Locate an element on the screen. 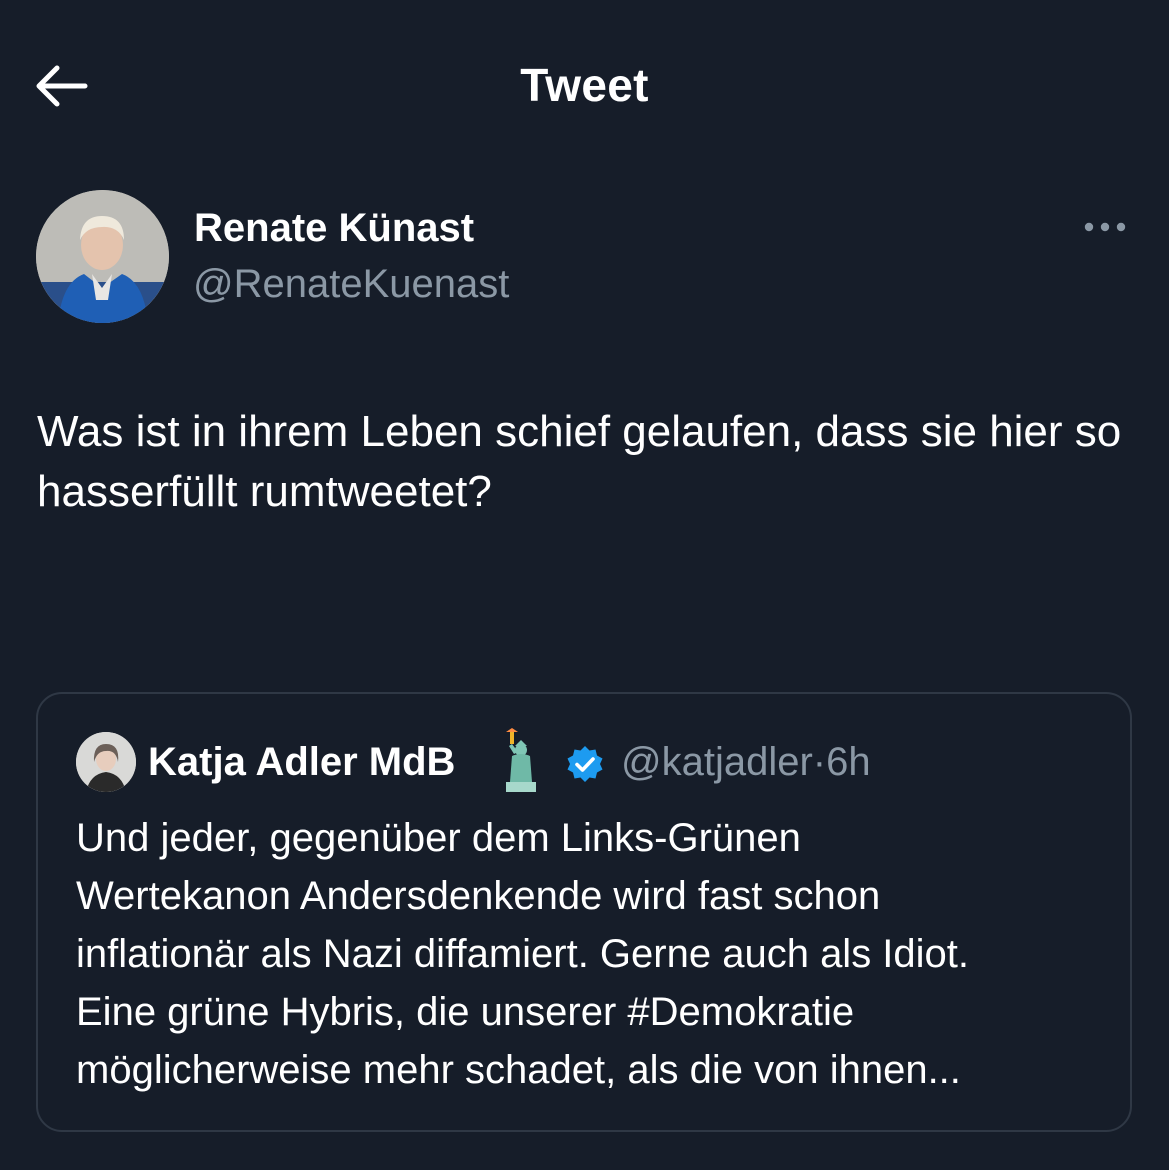  quoted-tweet-meta: @katjadler·6h is located at coordinates (746, 762).